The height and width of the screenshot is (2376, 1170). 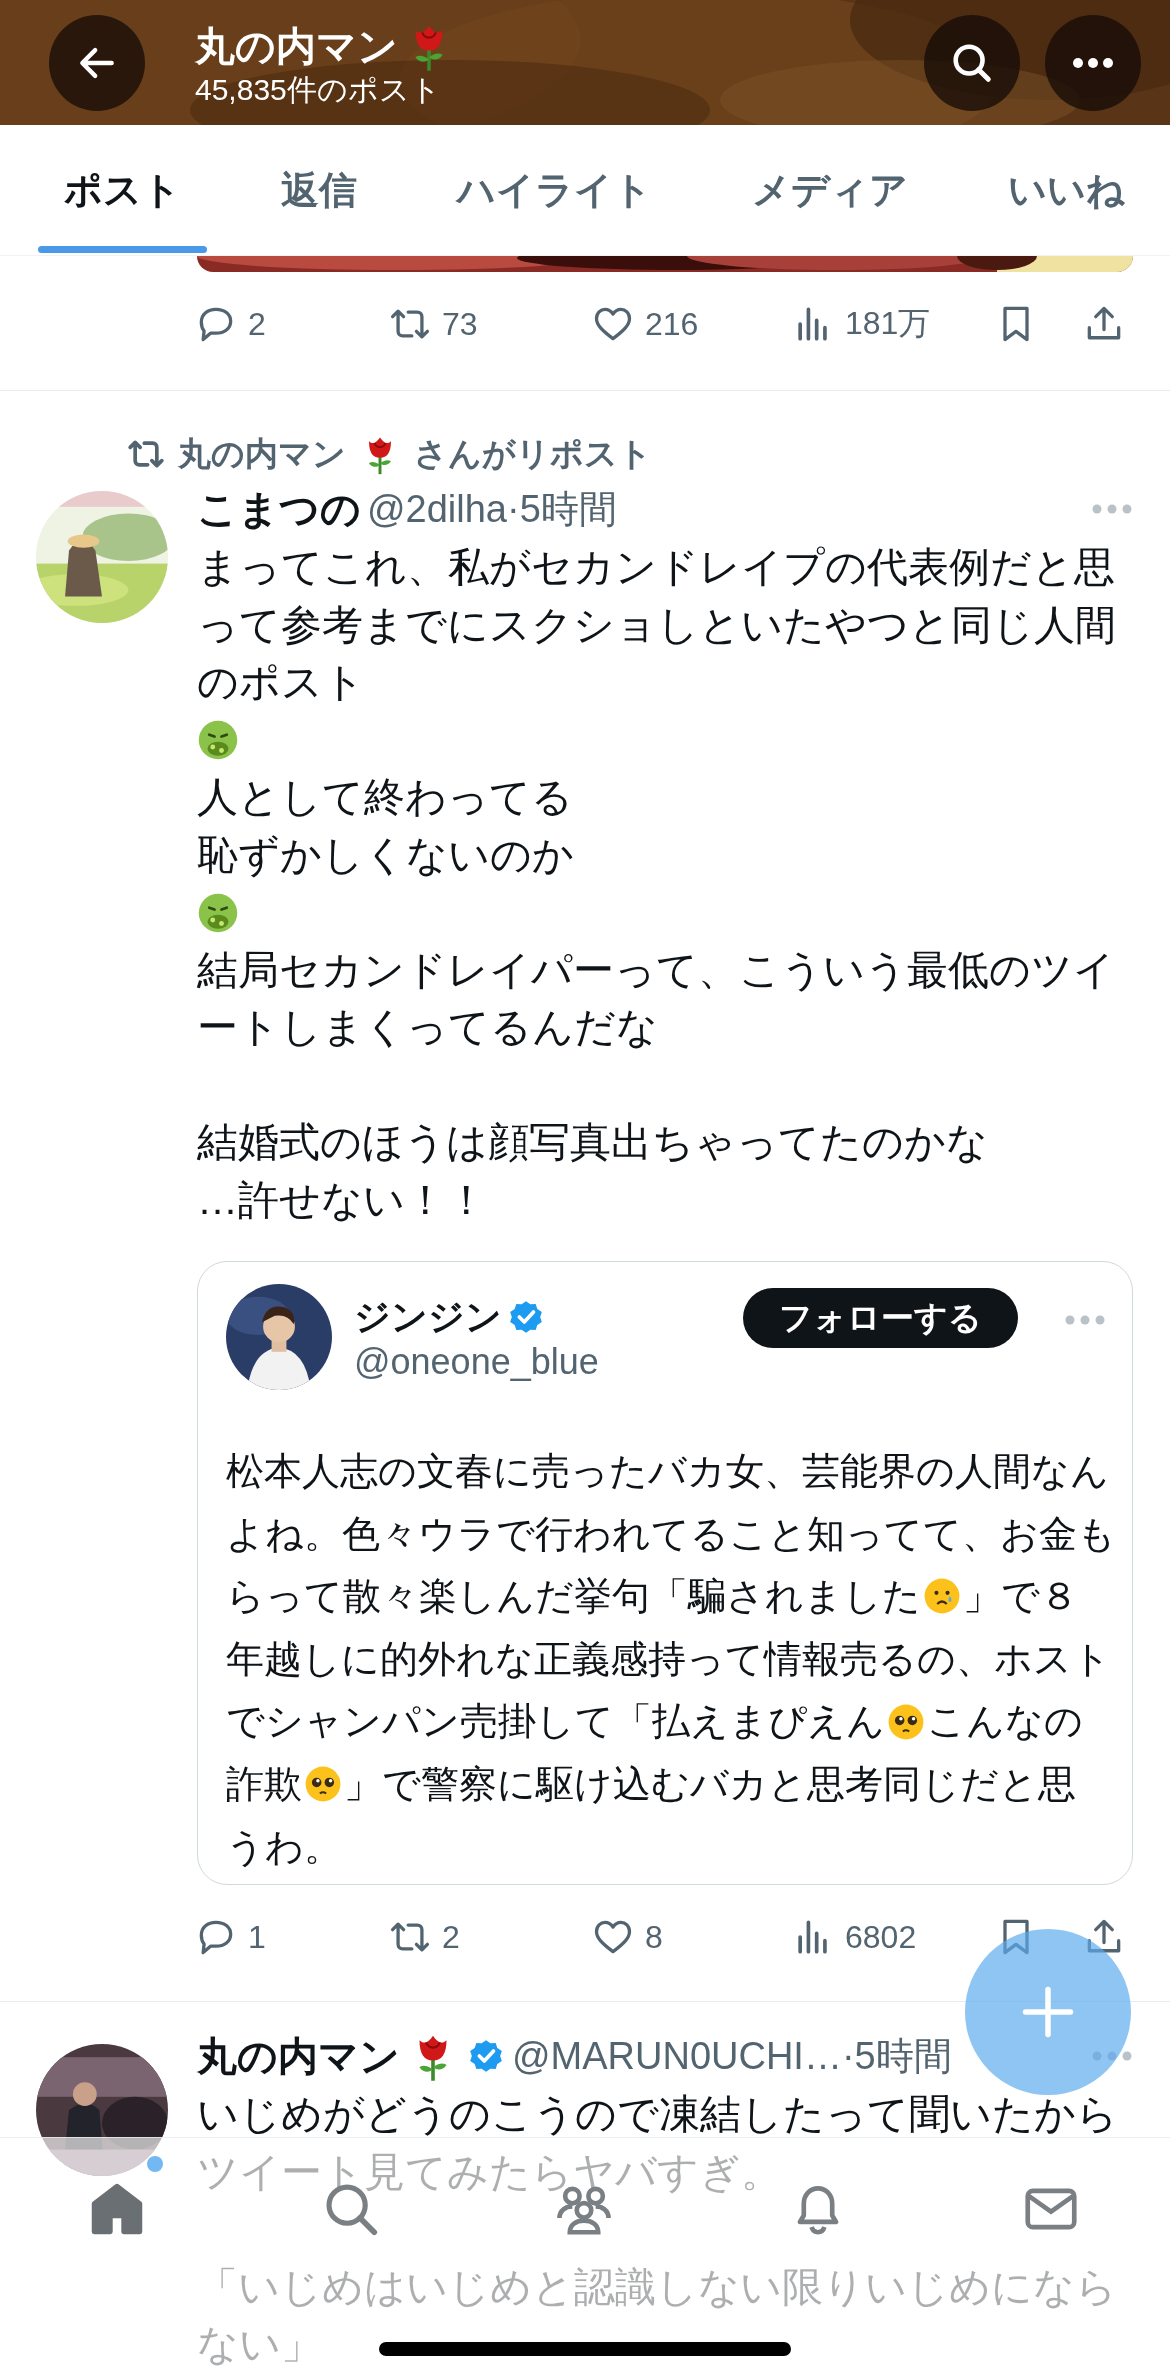 What do you see at coordinates (830, 190) in the screenshot?
I see `tab: メディア` at bounding box center [830, 190].